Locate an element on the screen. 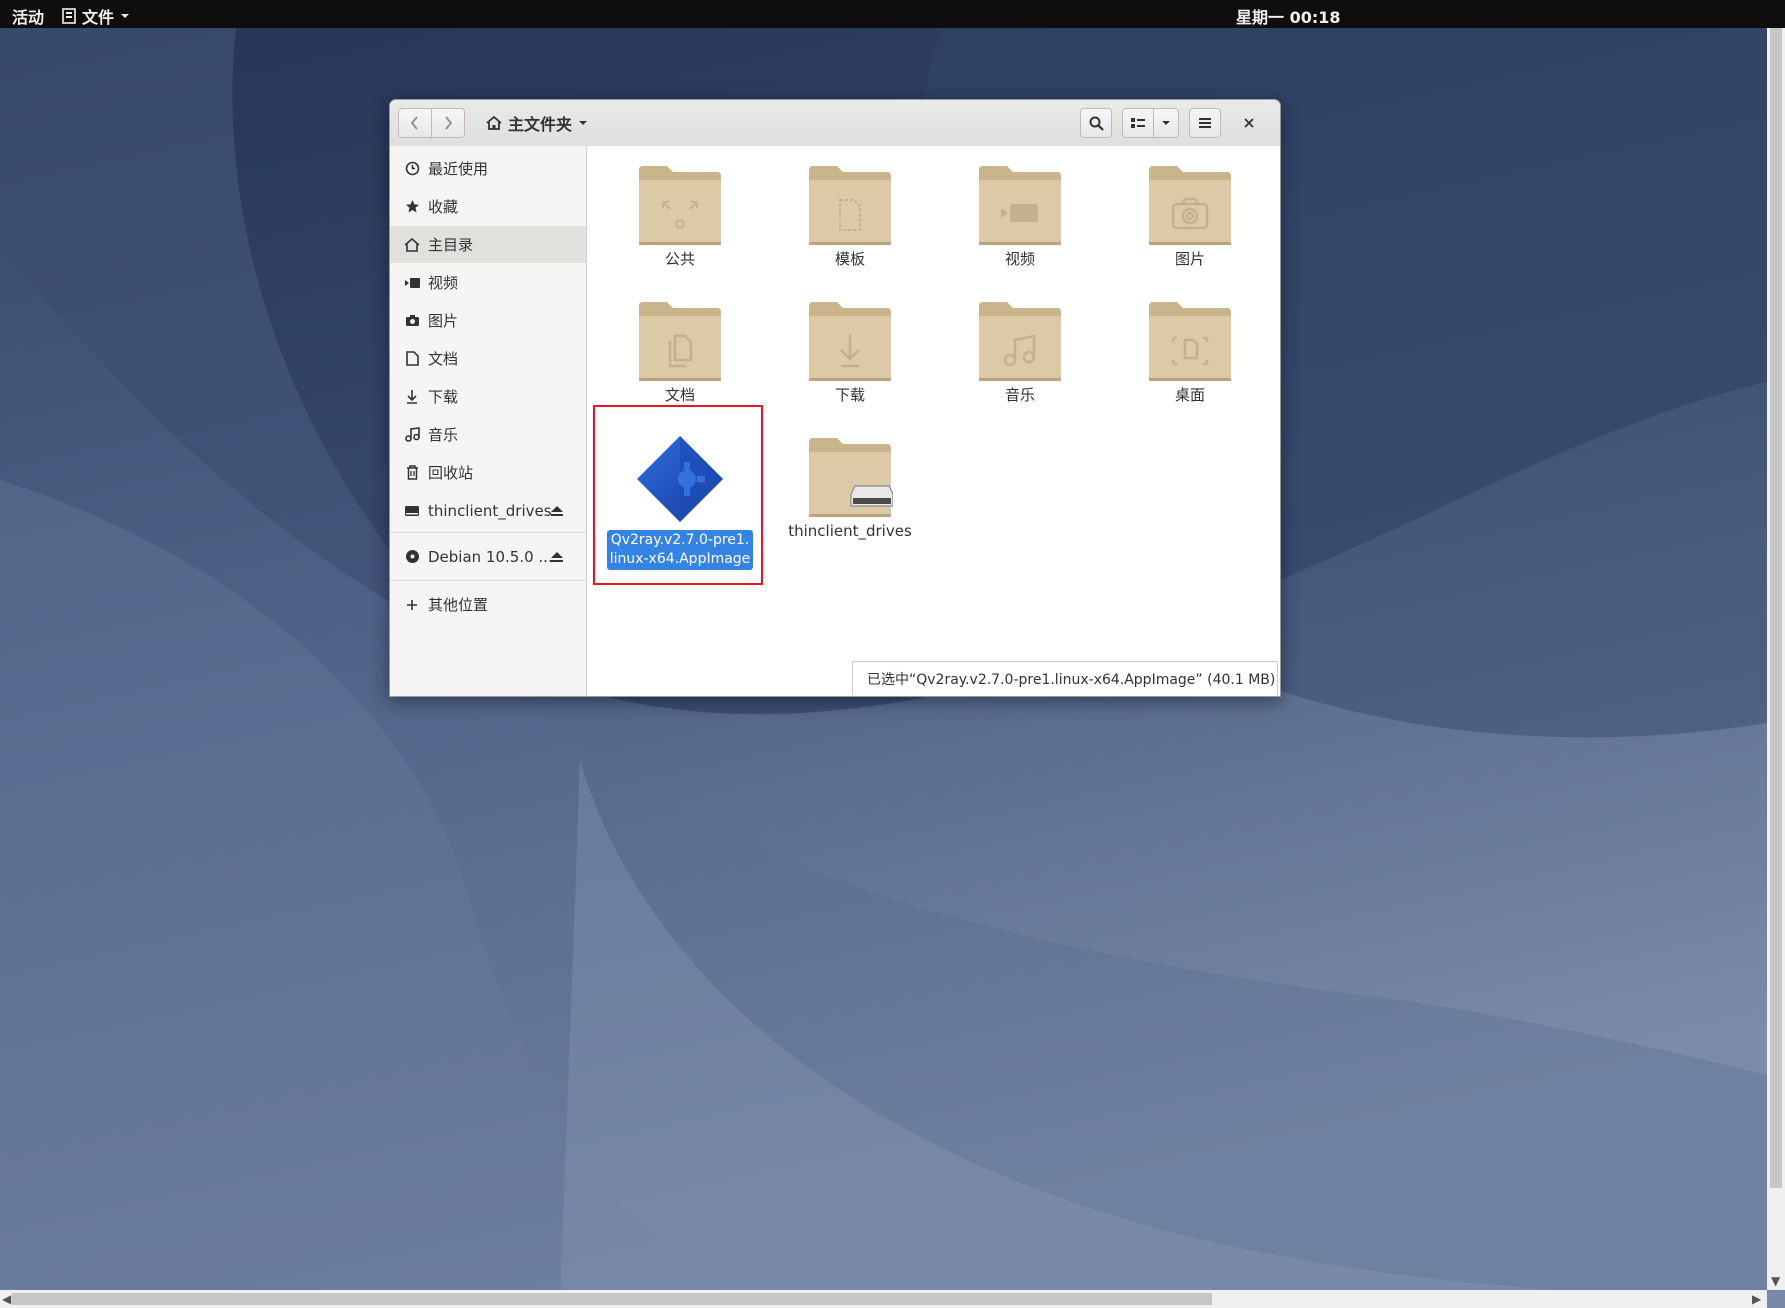  sidebar-item-label: 主目录 is located at coordinates (451, 245).